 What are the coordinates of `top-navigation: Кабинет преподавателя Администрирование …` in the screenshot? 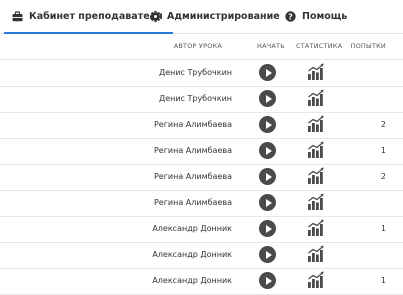 It's located at (201, 17).